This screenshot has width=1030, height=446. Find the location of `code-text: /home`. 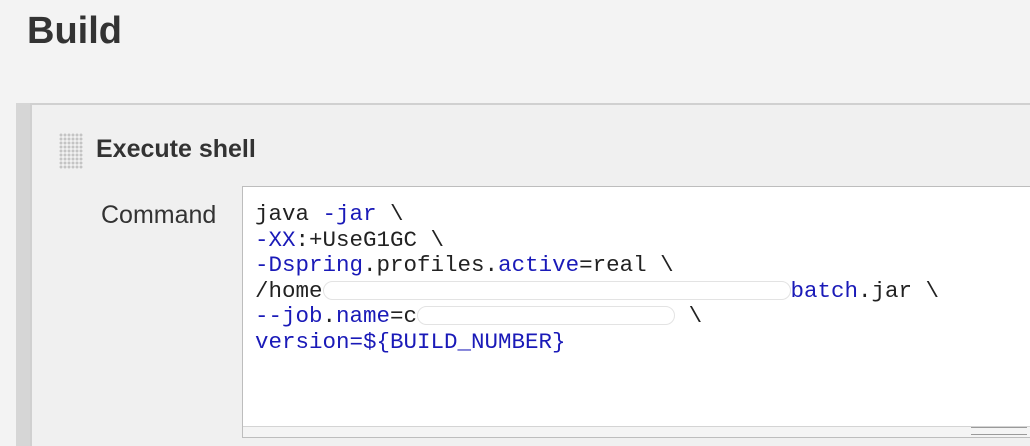

code-text: /home is located at coordinates (289, 290).